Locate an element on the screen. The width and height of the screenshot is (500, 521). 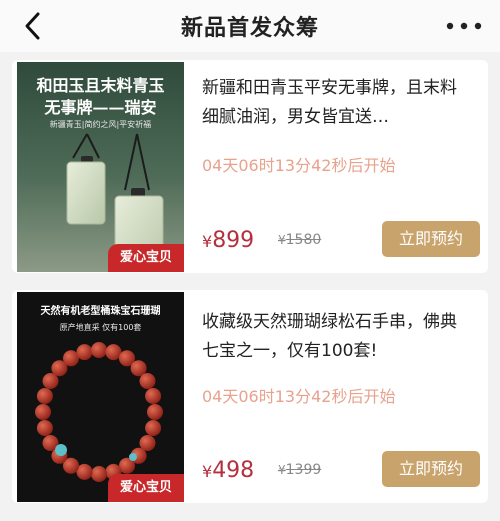
original-price: ¥1580 is located at coordinates (299, 240).